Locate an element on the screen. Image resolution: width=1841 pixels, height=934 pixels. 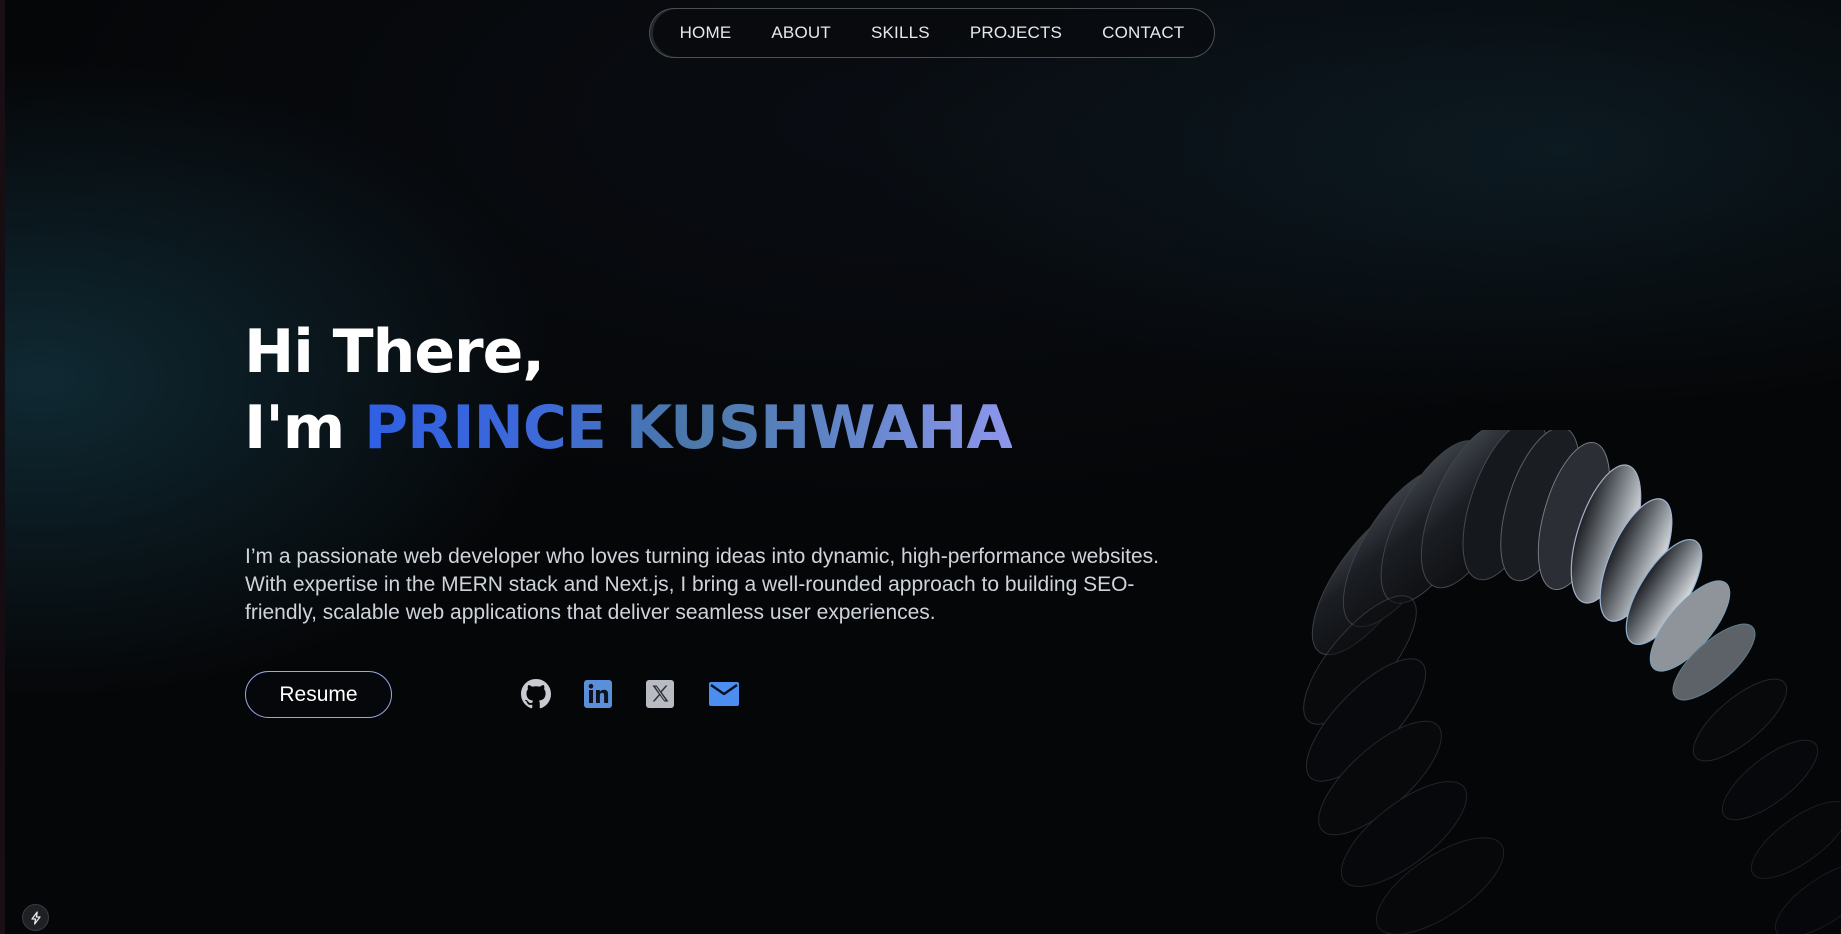
bolt-icon is located at coordinates (35, 917).